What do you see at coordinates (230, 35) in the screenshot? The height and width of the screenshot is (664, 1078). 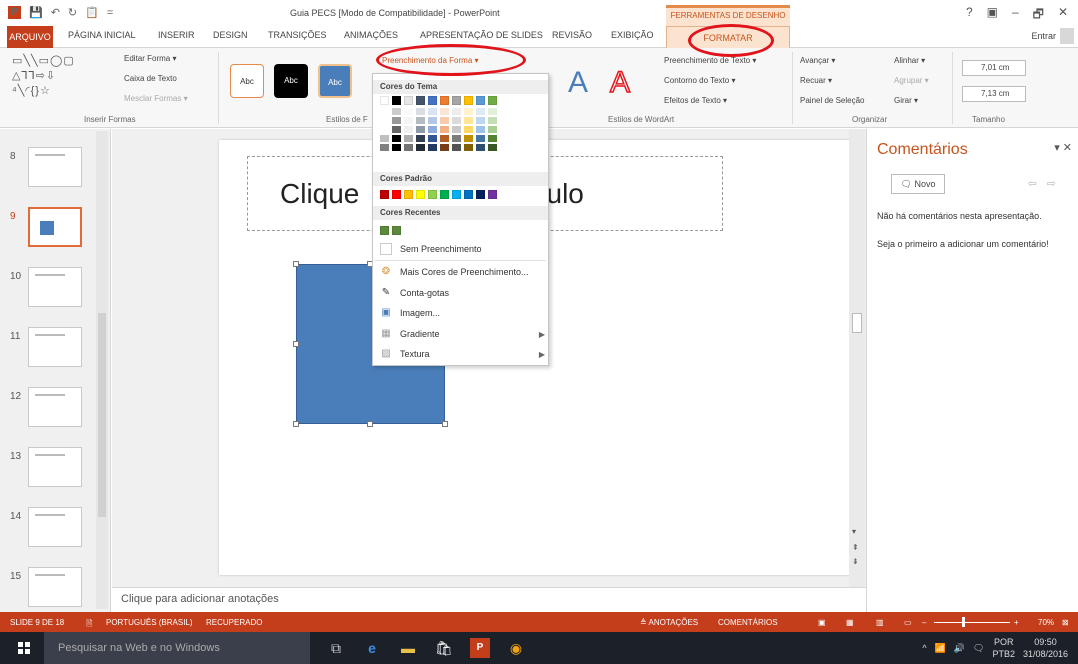 I see `tab-design: DESIGN` at bounding box center [230, 35].